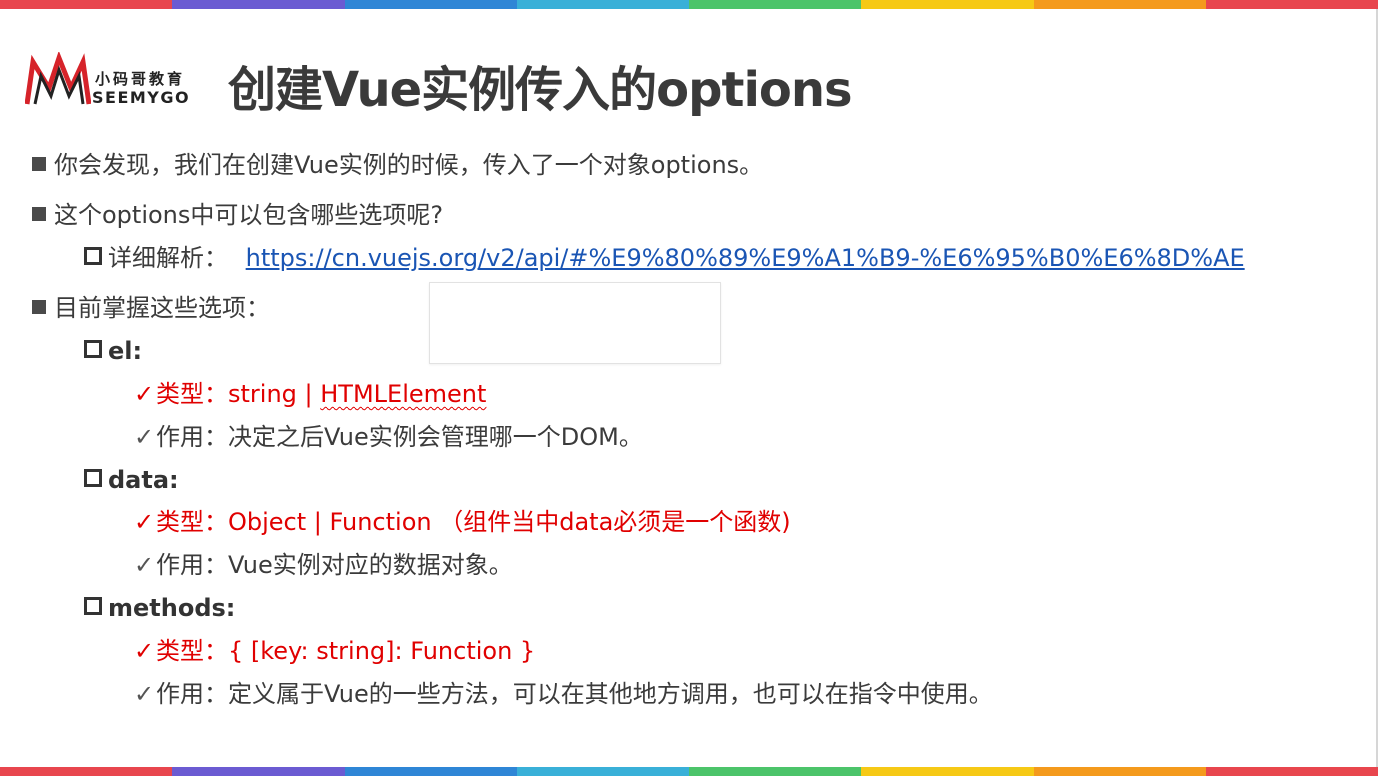 This screenshot has width=1378, height=776. I want to click on list-item: 目前掌握这些选项：, so click(151, 308).